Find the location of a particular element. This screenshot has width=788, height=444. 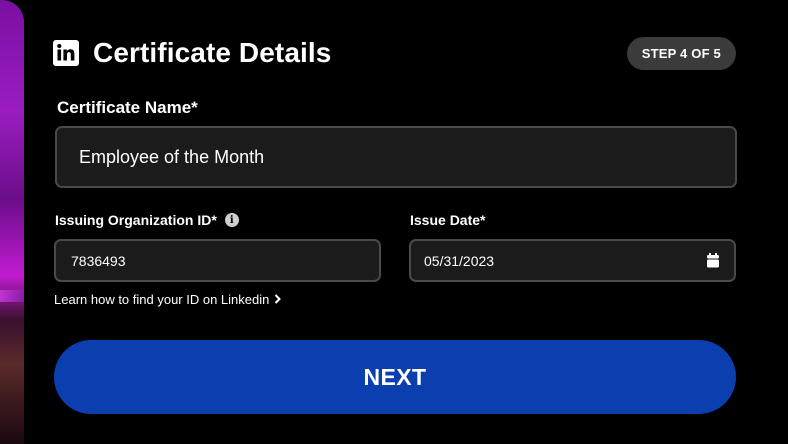

linkedin-icon is located at coordinates (66, 53).